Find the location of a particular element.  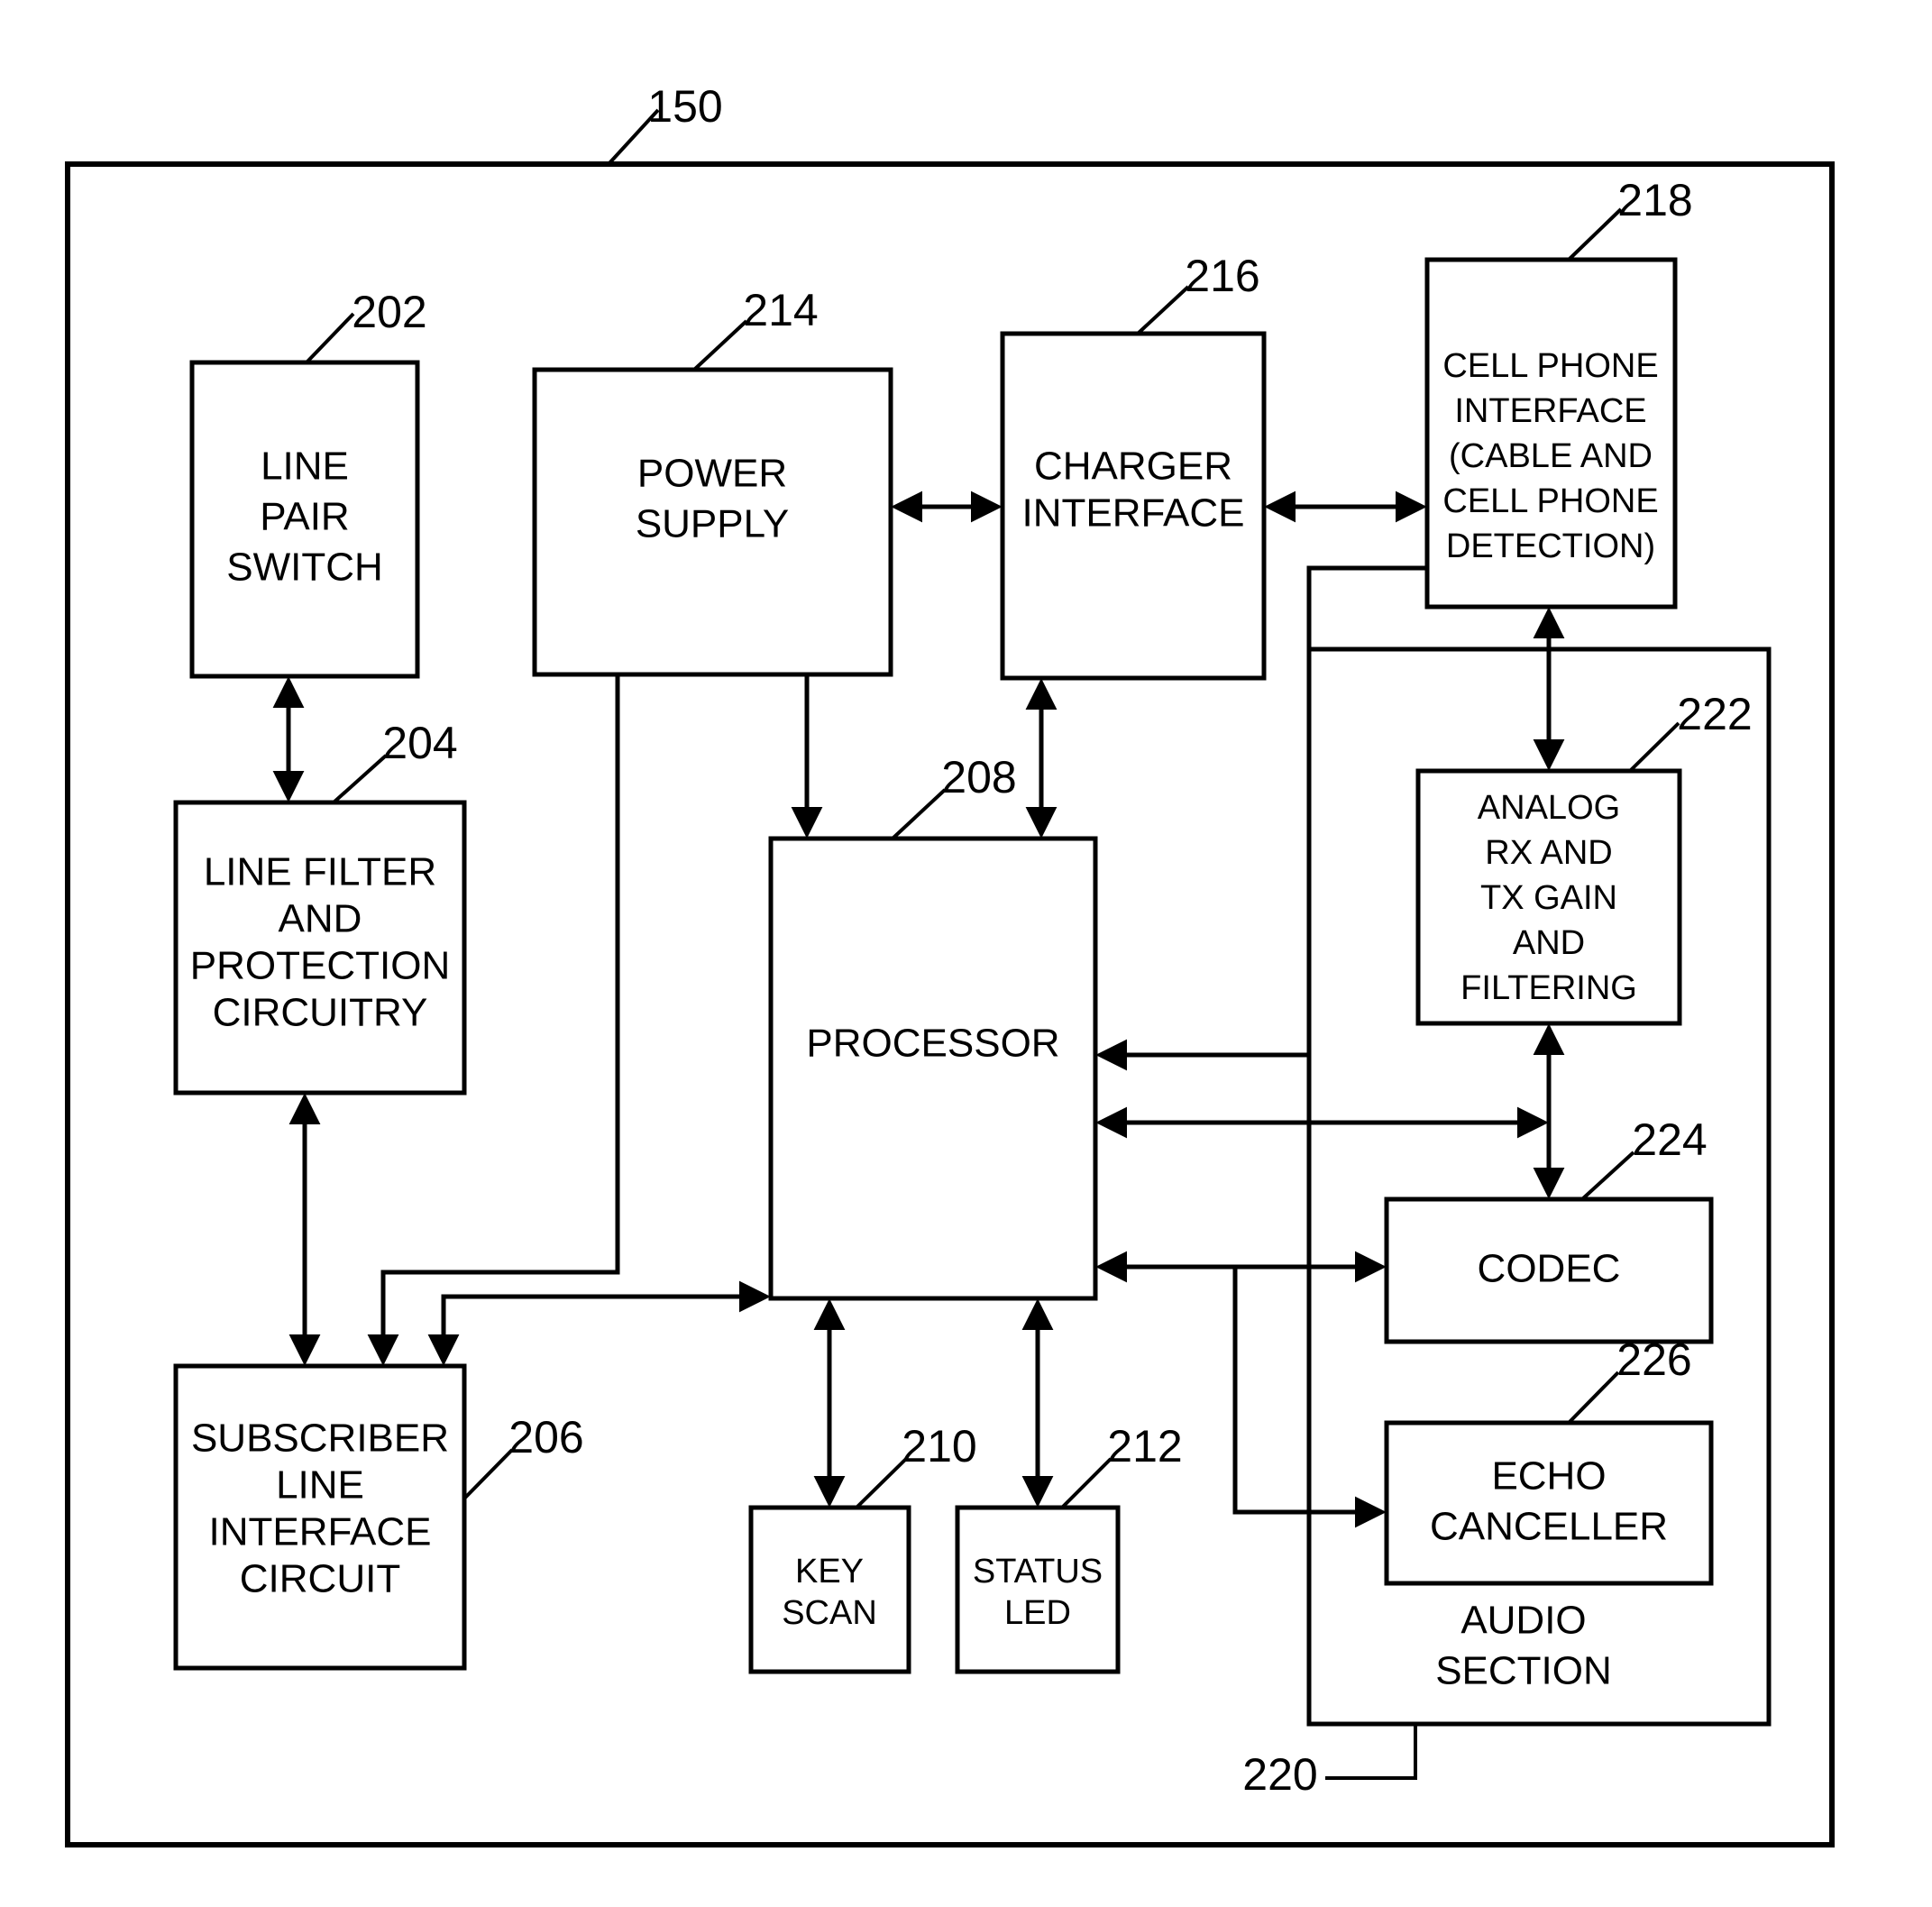

ref-label-222: 222 is located at coordinates (1715, 714).